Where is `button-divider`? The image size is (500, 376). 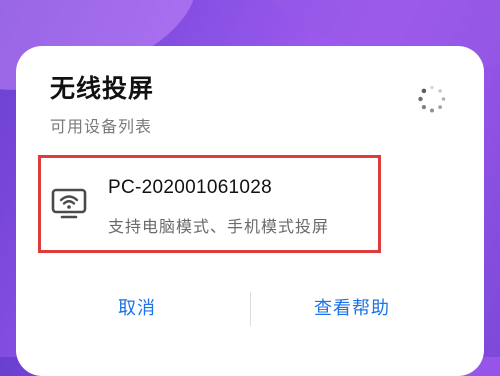 button-divider is located at coordinates (250, 309).